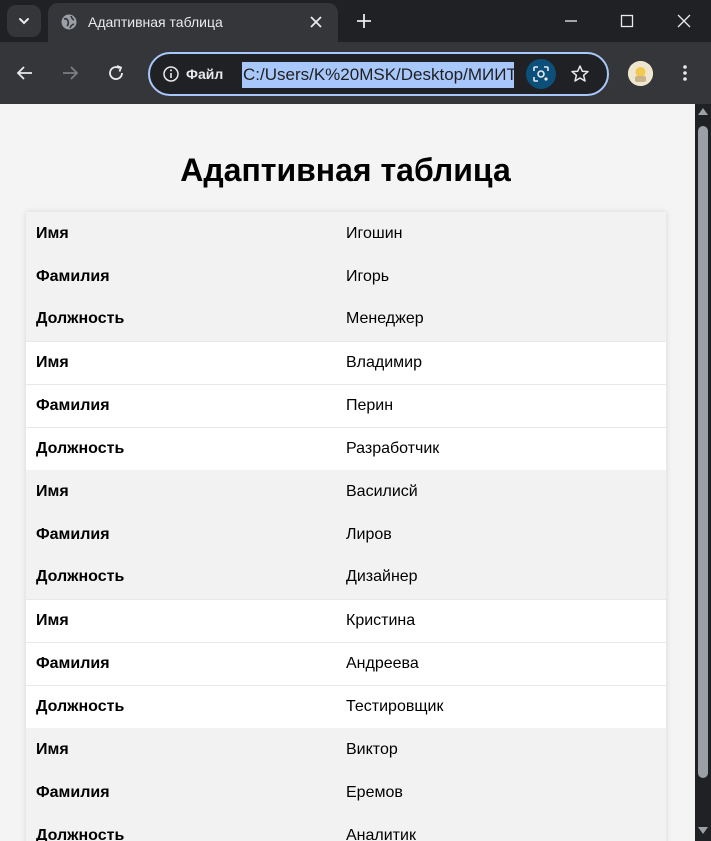 This screenshot has height=841, width=711. I want to click on maximize-button, so click(627, 21).